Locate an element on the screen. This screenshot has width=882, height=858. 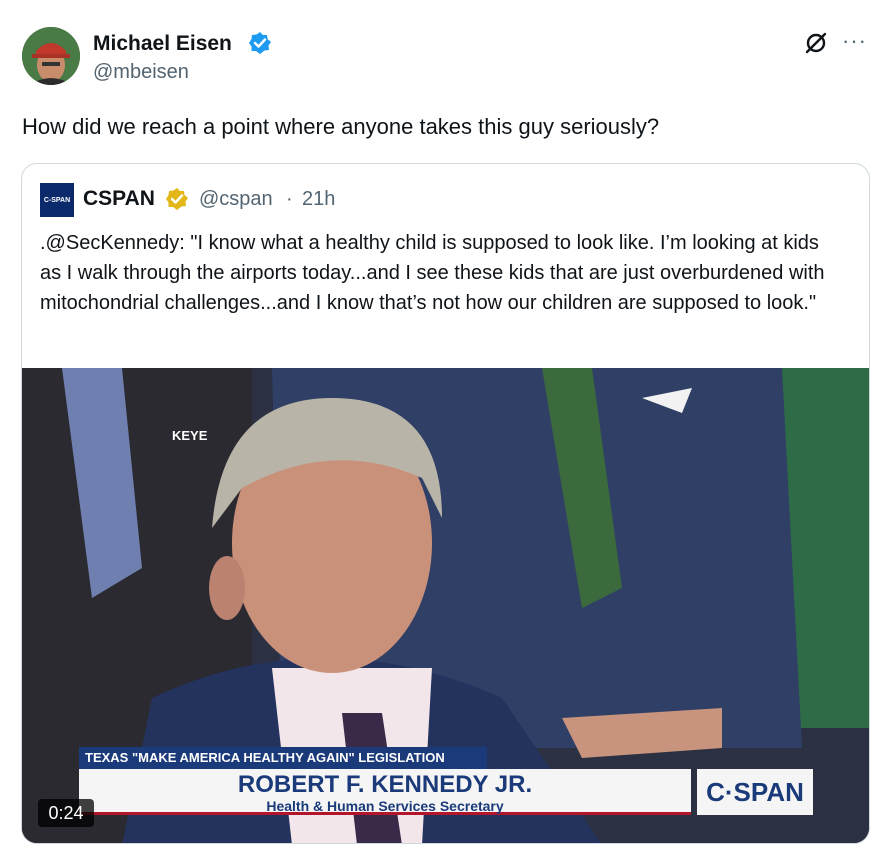
quoted-author-handle: @cspan is located at coordinates (236, 199).